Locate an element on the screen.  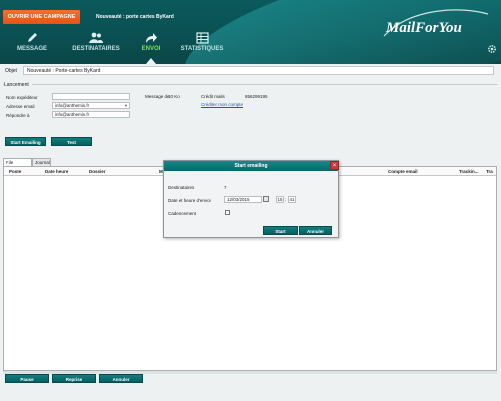
reply-label: Répondre à is located at coordinates (18, 115).